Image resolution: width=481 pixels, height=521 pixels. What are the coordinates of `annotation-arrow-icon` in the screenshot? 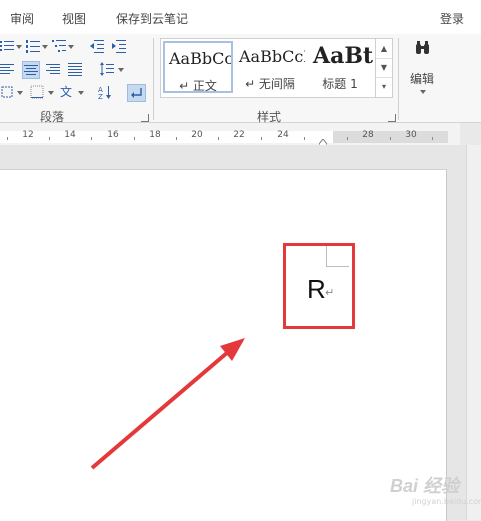 It's located at (167, 404).